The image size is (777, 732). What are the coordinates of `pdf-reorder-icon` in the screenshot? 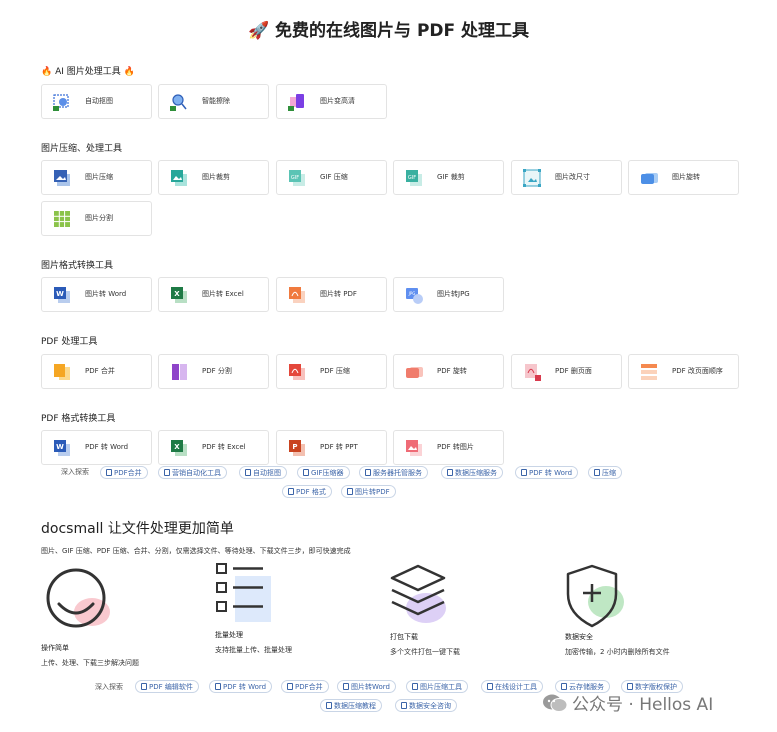 It's located at (649, 372).